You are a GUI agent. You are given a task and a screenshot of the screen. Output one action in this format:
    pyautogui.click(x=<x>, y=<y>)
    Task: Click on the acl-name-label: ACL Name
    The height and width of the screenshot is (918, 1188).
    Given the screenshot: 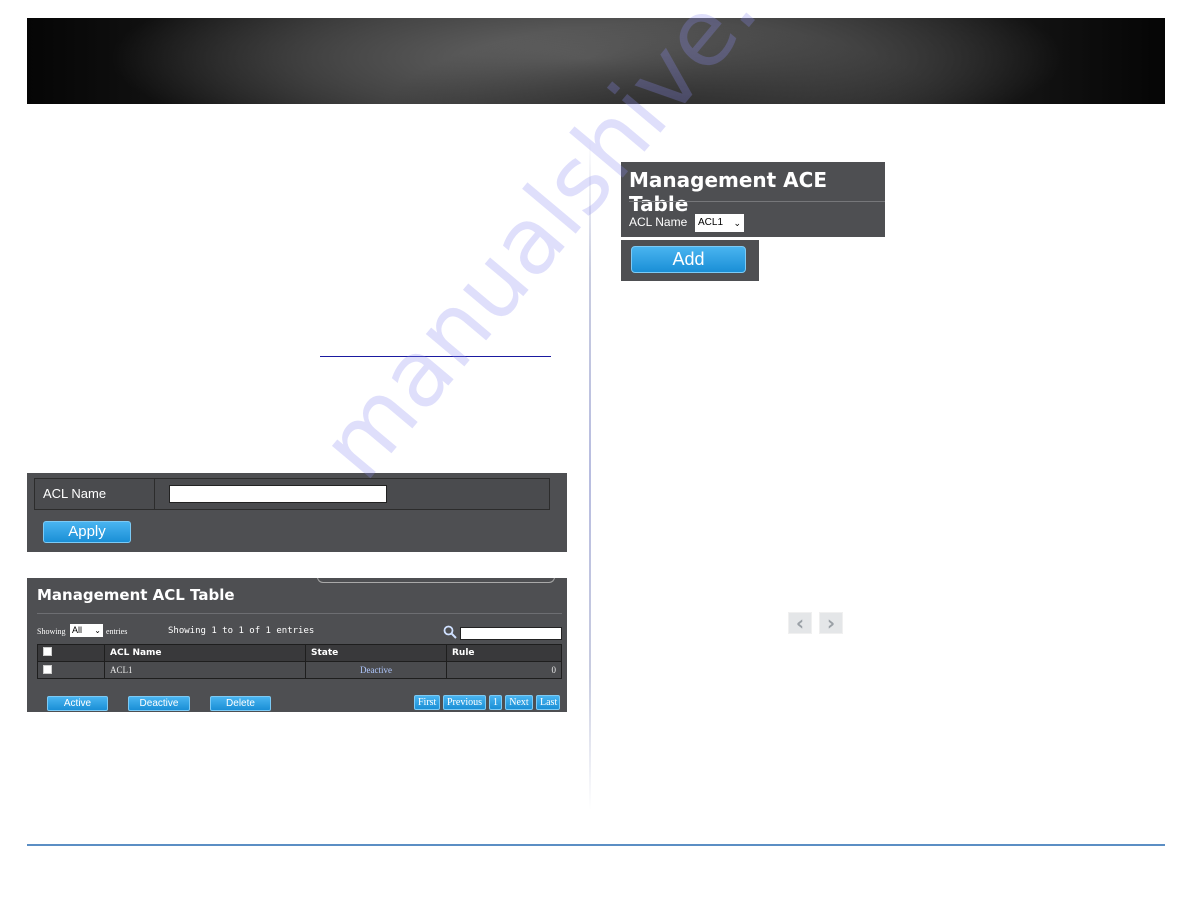 What is the action you would take?
    pyautogui.click(x=95, y=494)
    